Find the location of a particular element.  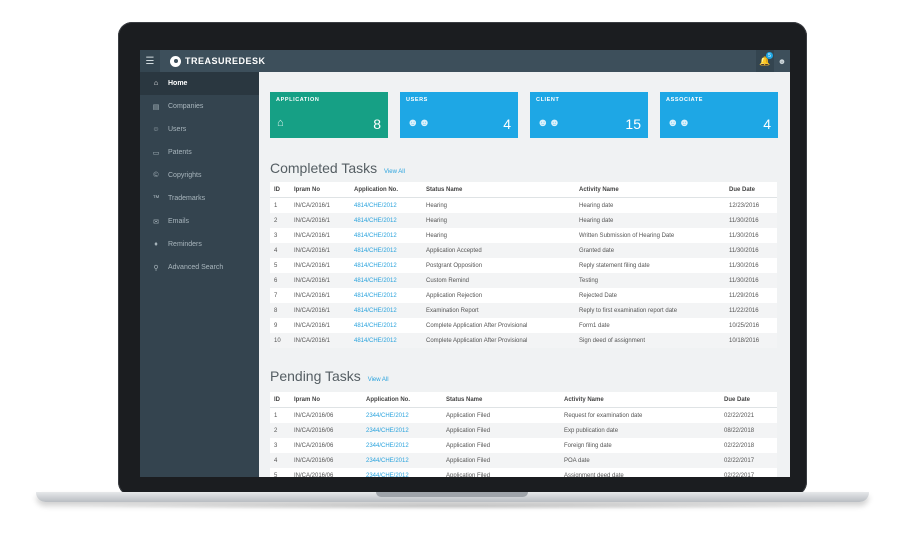

table-cell: 6 is located at coordinates (280, 280).